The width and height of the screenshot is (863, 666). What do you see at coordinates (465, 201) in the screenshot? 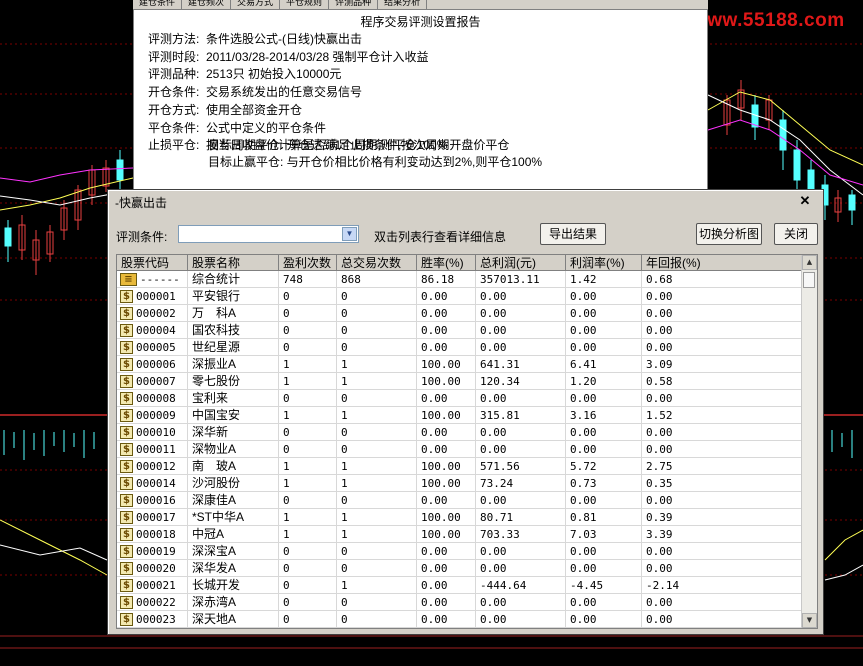
I see `dialog-titlebar: -快赢出击 ✕` at bounding box center [465, 201].